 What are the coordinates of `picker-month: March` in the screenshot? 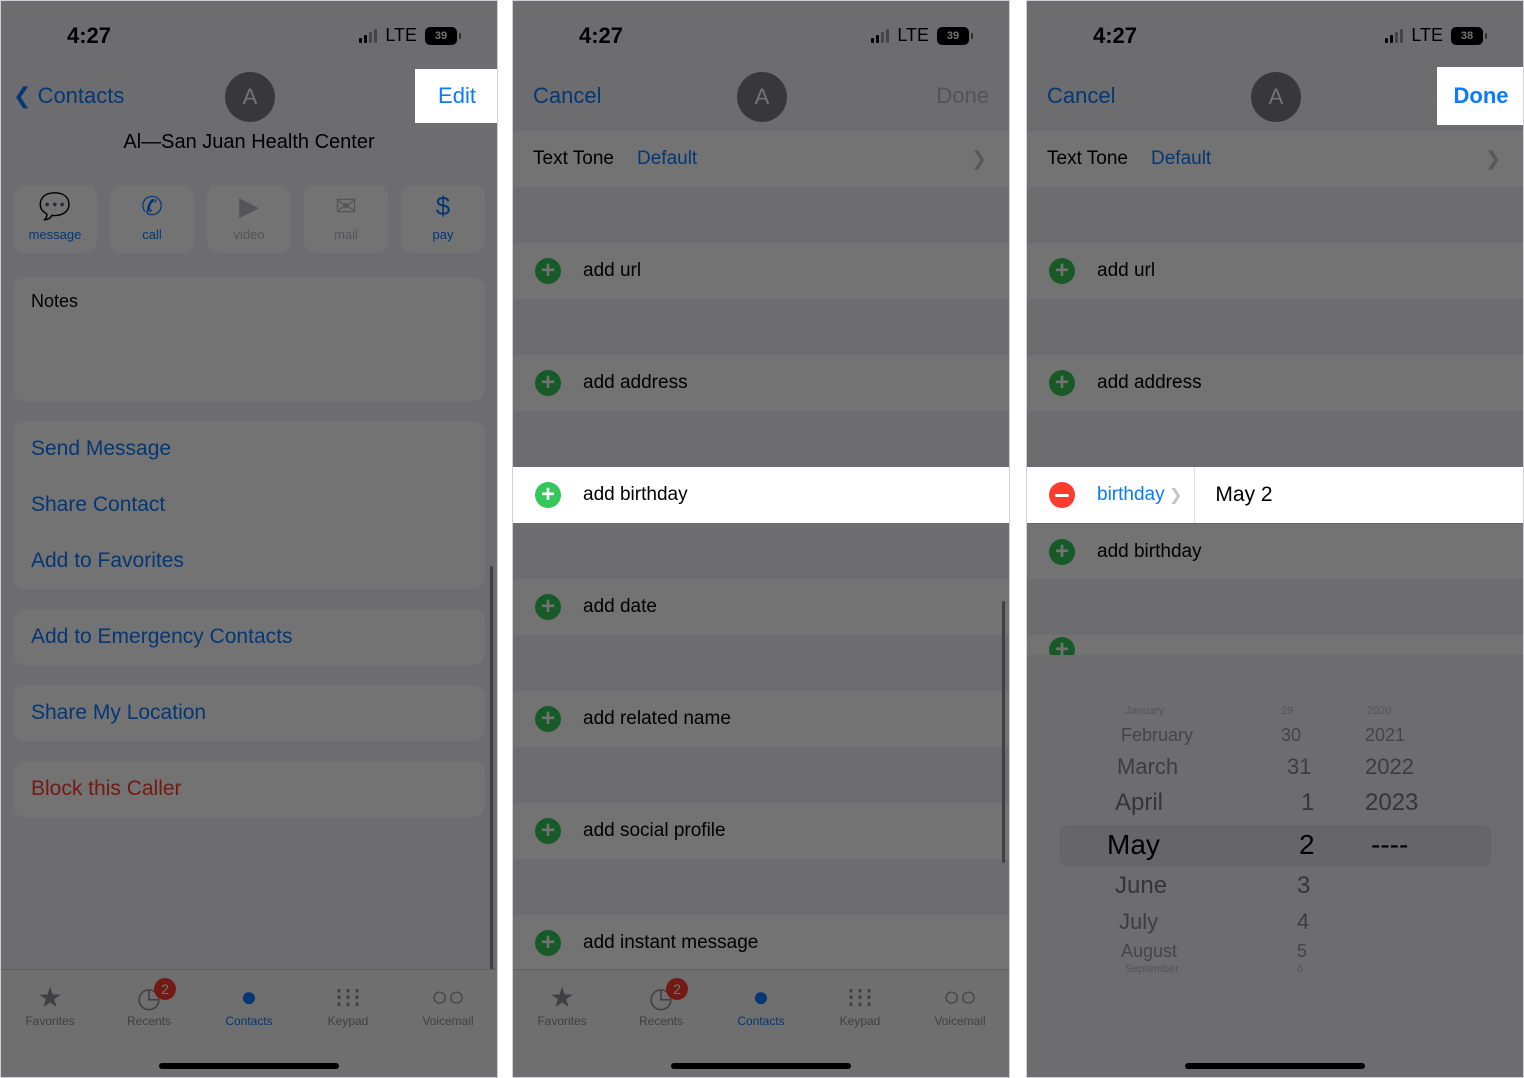 It's located at (1148, 766).